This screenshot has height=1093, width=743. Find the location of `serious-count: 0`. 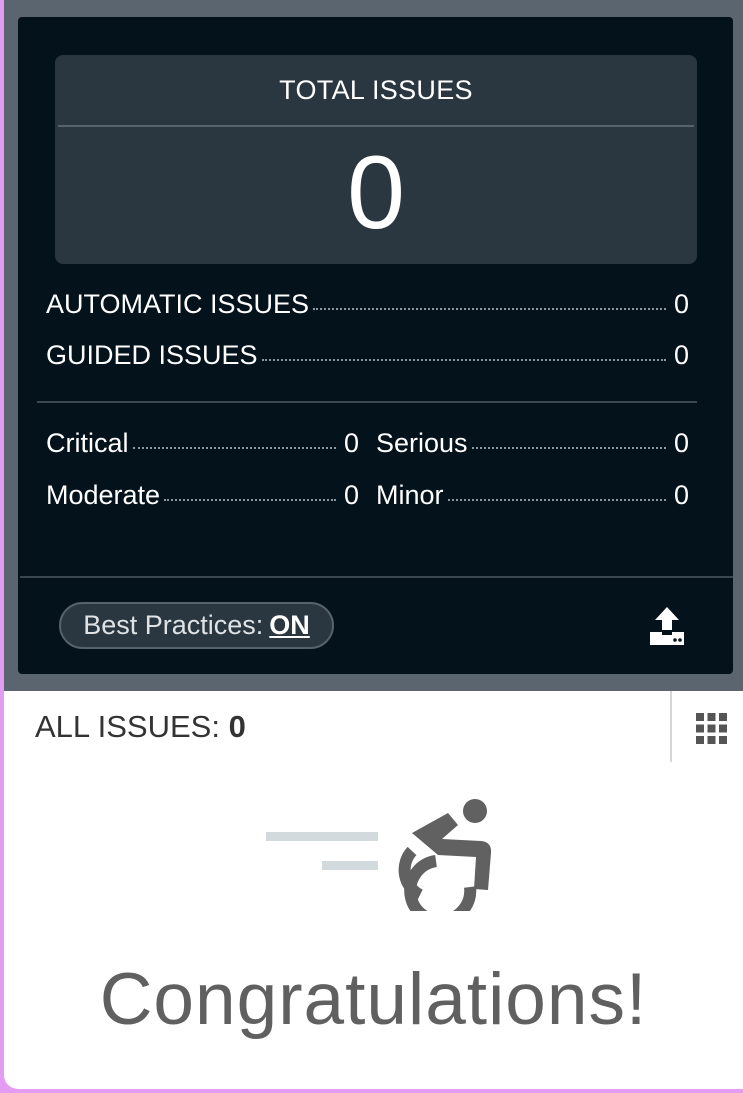

serious-count: 0 is located at coordinates (681, 443).